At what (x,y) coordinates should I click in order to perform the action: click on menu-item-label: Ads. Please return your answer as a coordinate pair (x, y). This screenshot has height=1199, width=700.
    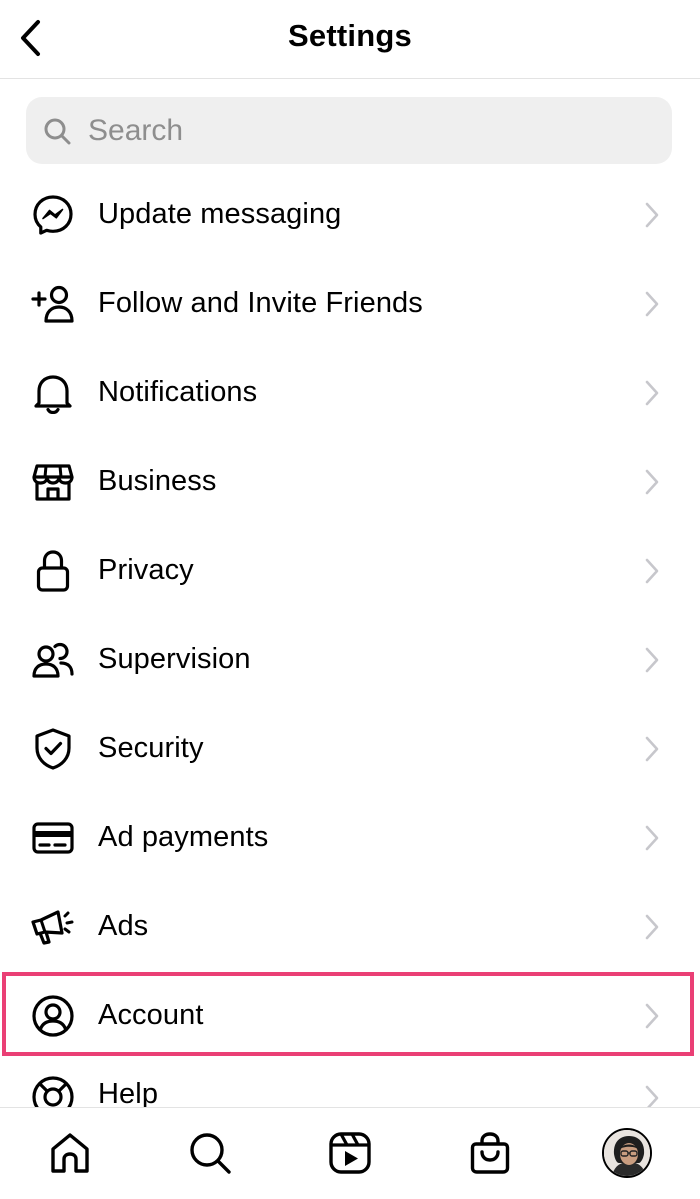
    Looking at the image, I should click on (123, 926).